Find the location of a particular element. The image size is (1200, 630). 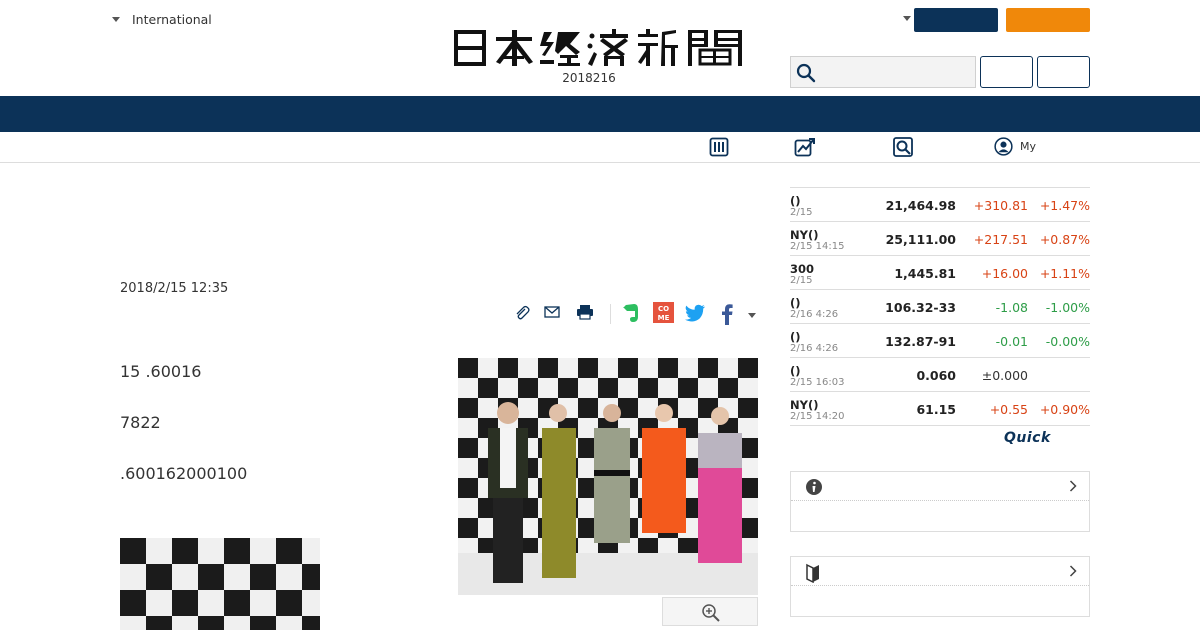

account-caret-icon is located at coordinates (907, 18).